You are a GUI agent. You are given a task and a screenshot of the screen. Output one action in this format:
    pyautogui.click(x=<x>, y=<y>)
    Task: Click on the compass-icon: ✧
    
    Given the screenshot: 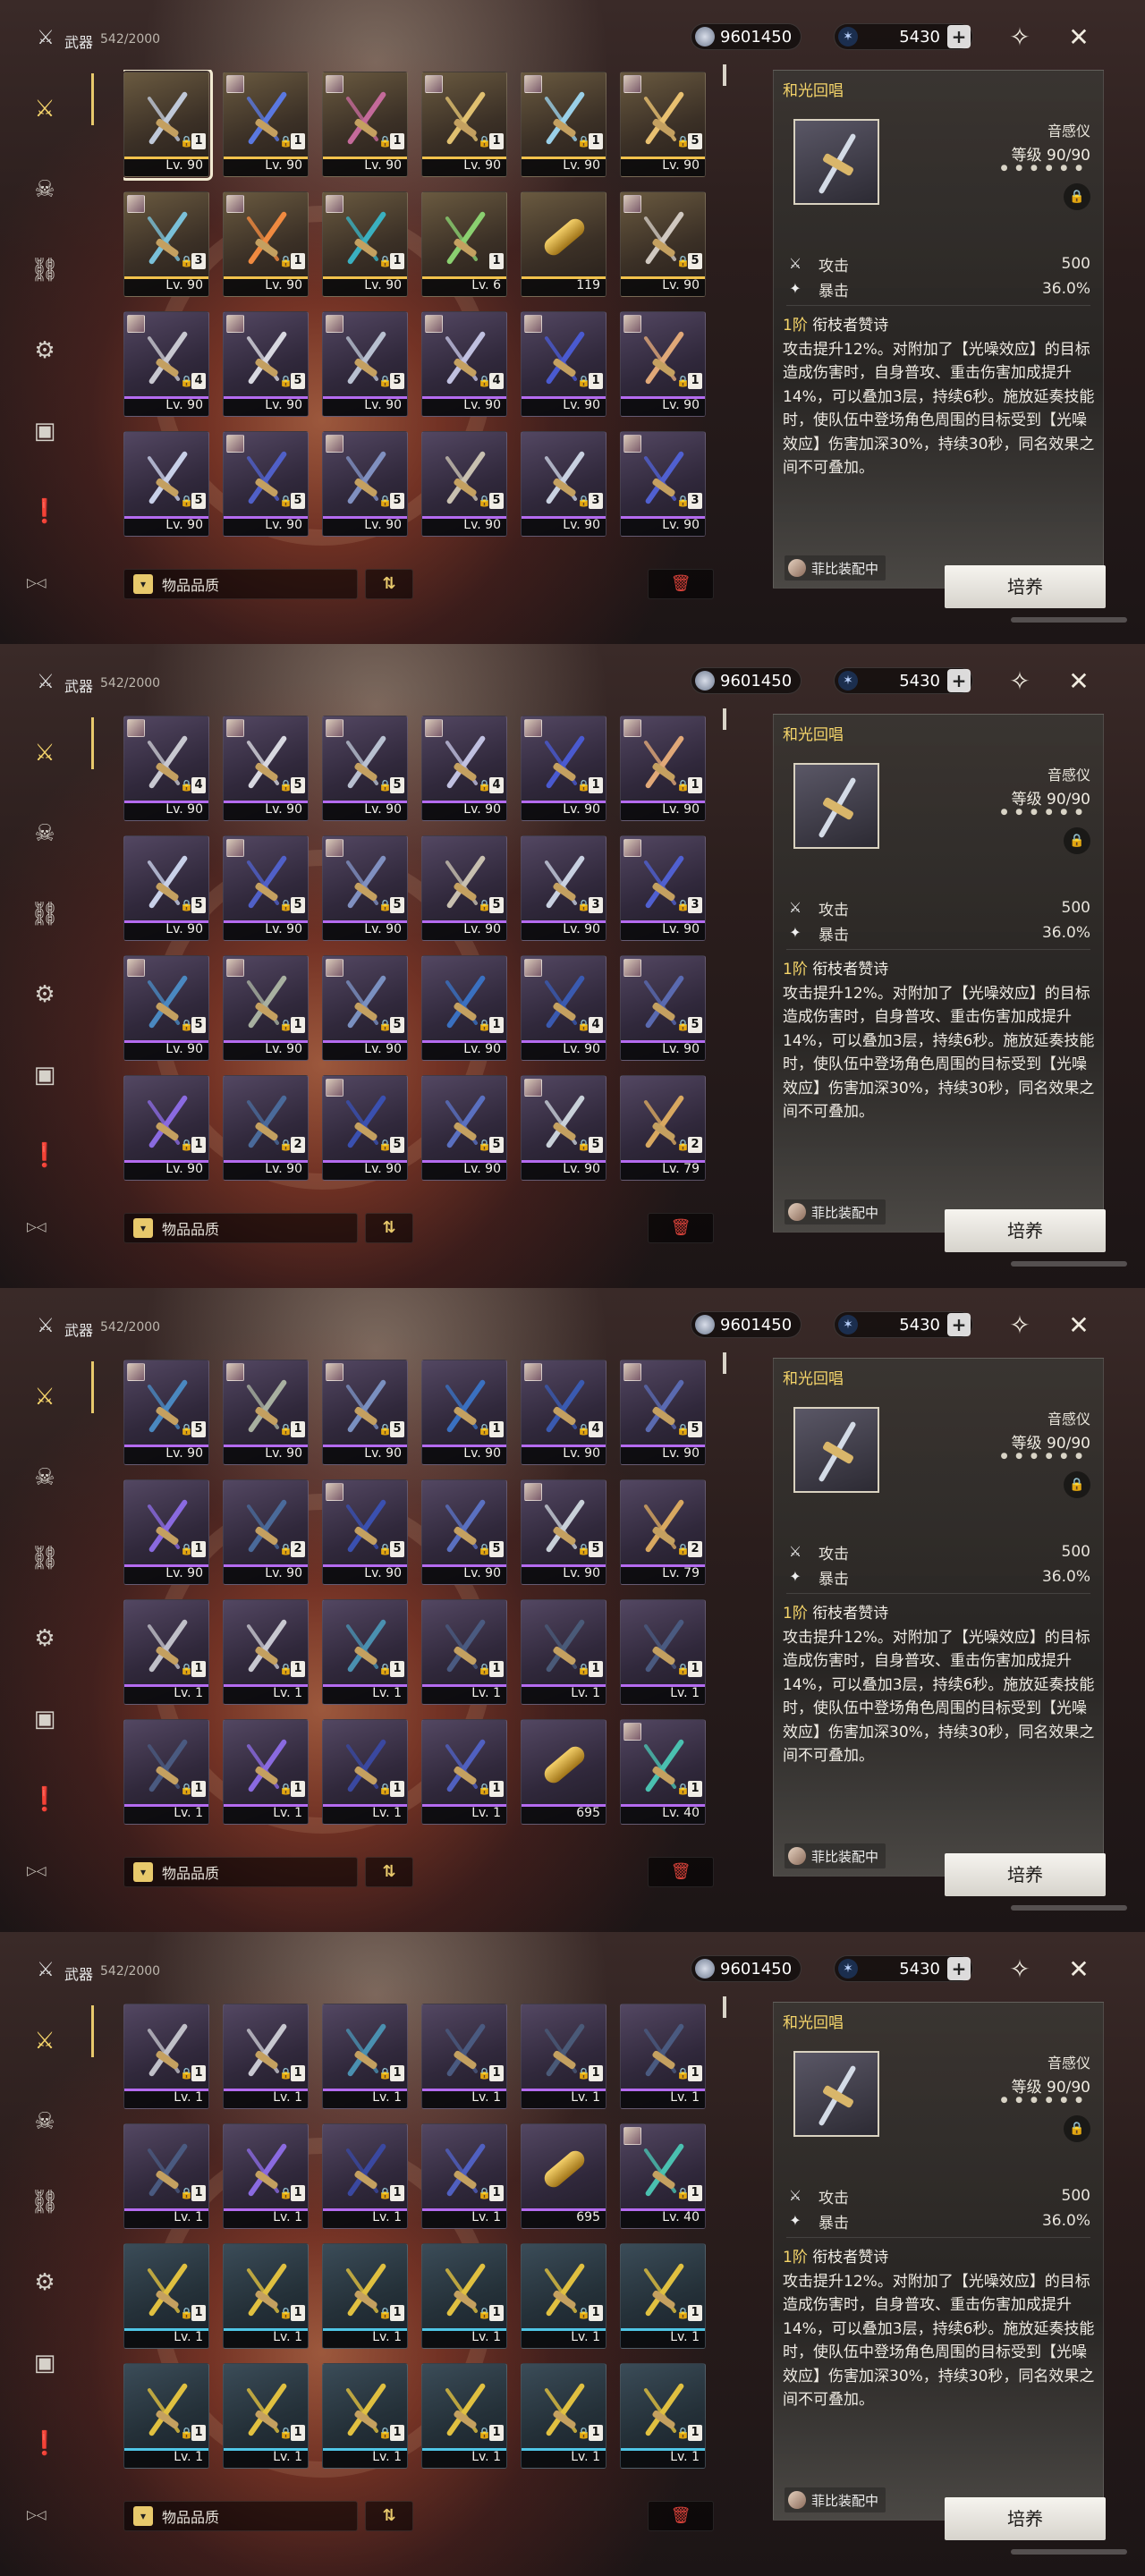 What is the action you would take?
    pyautogui.click(x=1020, y=1969)
    